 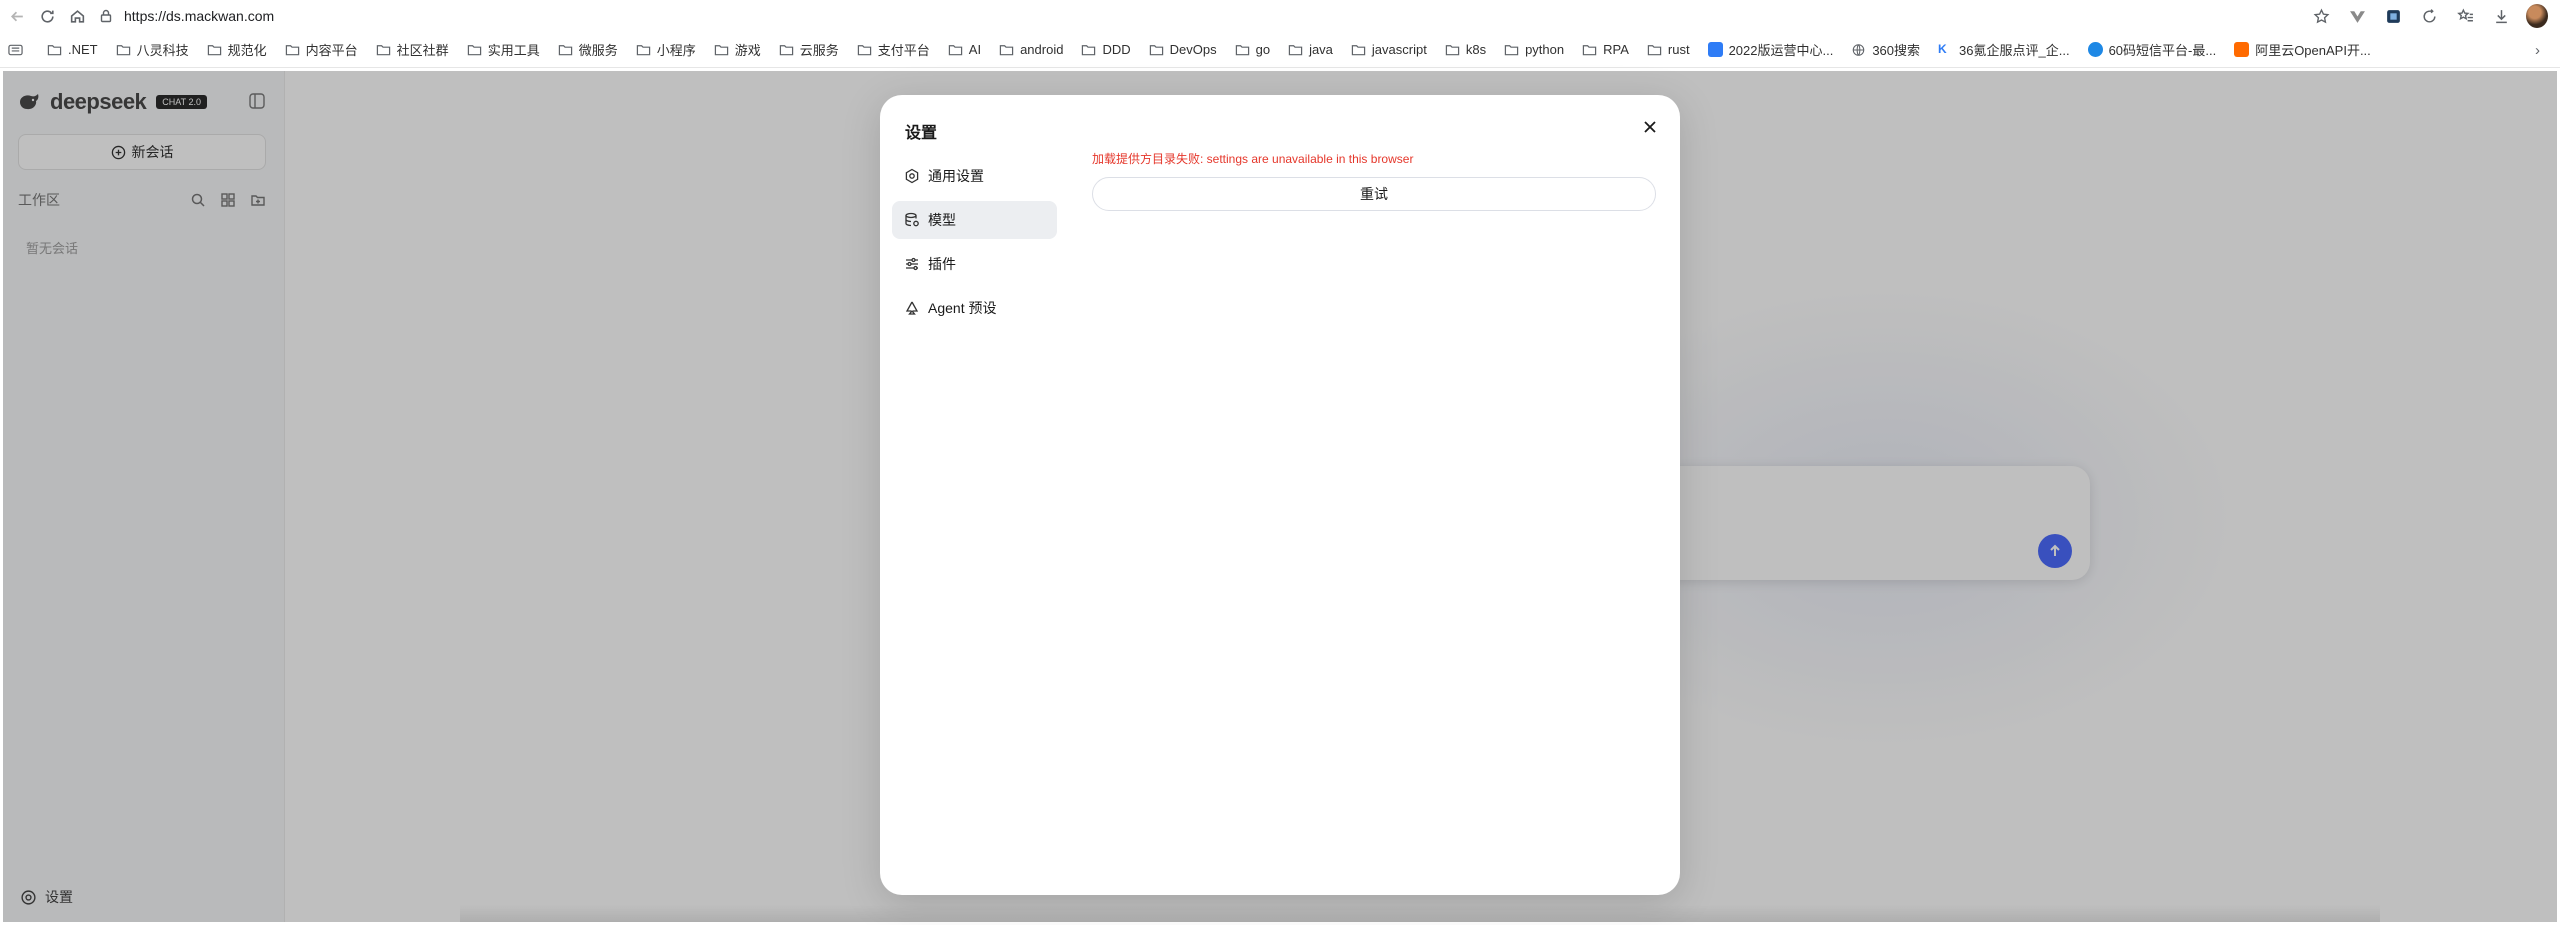 What do you see at coordinates (2501, 16) in the screenshot?
I see `download-icon` at bounding box center [2501, 16].